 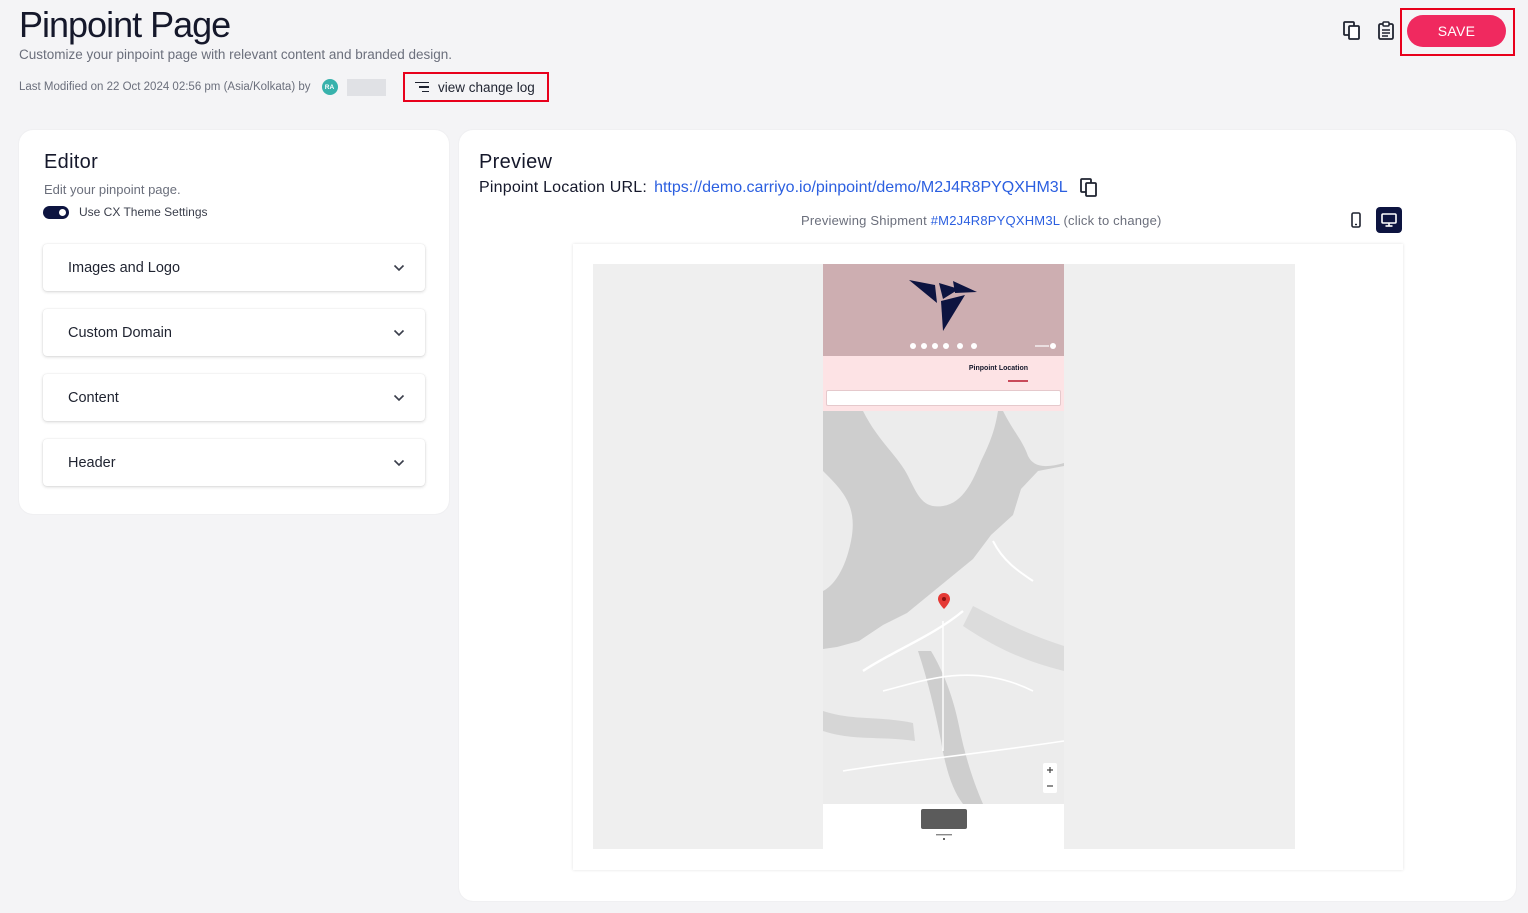 What do you see at coordinates (943, 346) in the screenshot?
I see `social-icons` at bounding box center [943, 346].